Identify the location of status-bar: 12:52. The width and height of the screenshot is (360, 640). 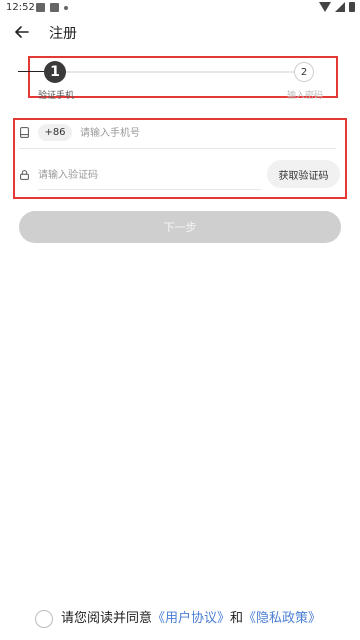
(180, 8).